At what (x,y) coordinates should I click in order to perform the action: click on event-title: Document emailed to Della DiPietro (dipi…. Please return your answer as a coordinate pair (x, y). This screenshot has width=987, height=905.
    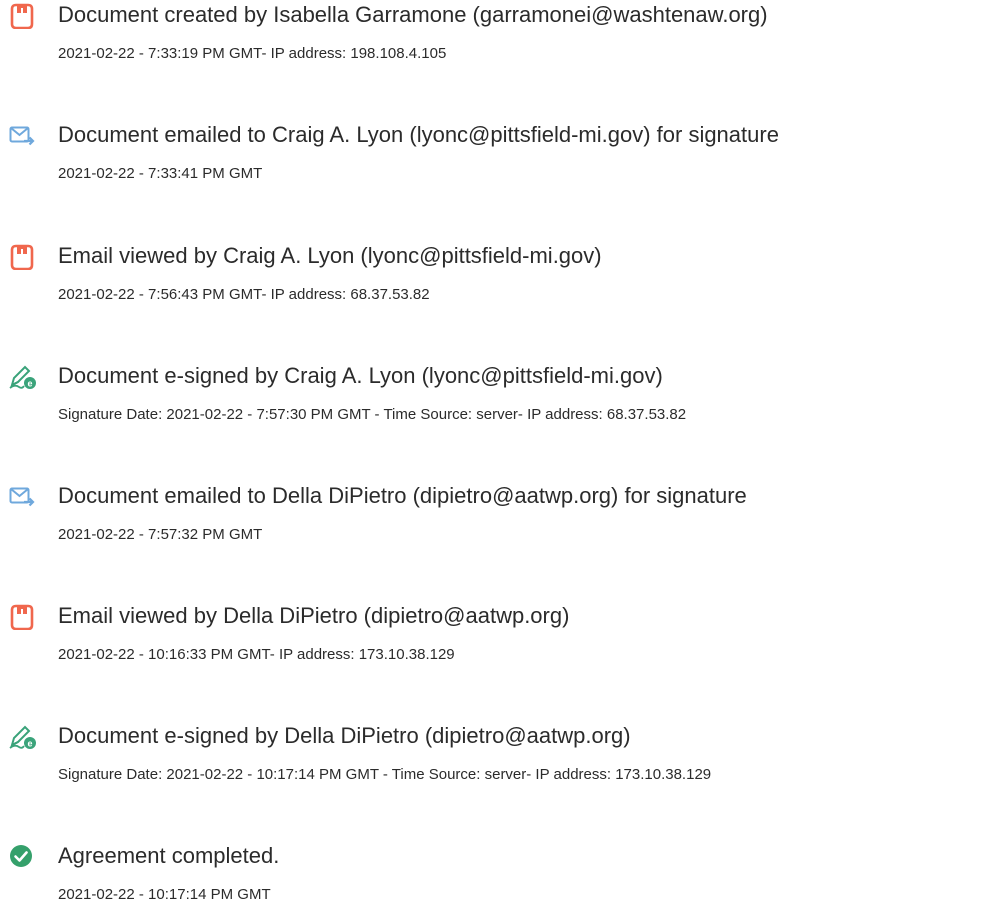
    Looking at the image, I should click on (402, 495).